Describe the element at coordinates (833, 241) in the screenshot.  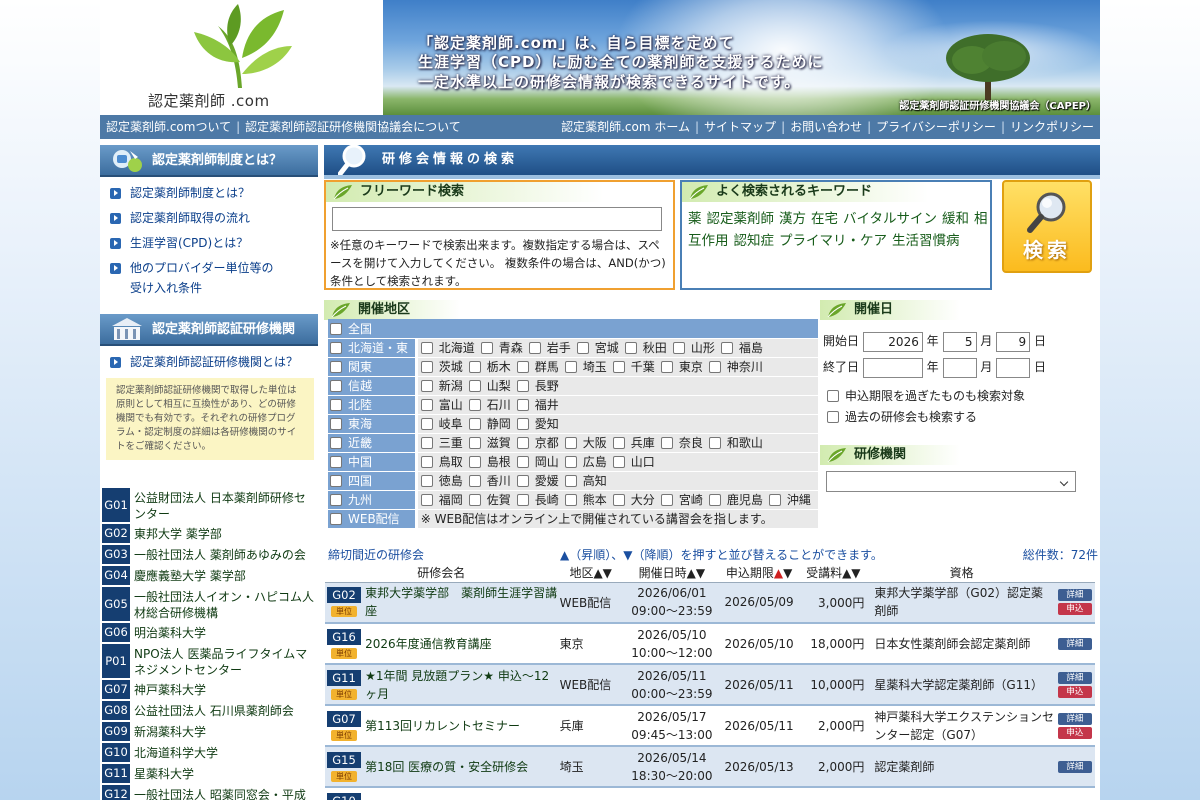
I see `keyword-link: プライマリ・ケア` at that location.